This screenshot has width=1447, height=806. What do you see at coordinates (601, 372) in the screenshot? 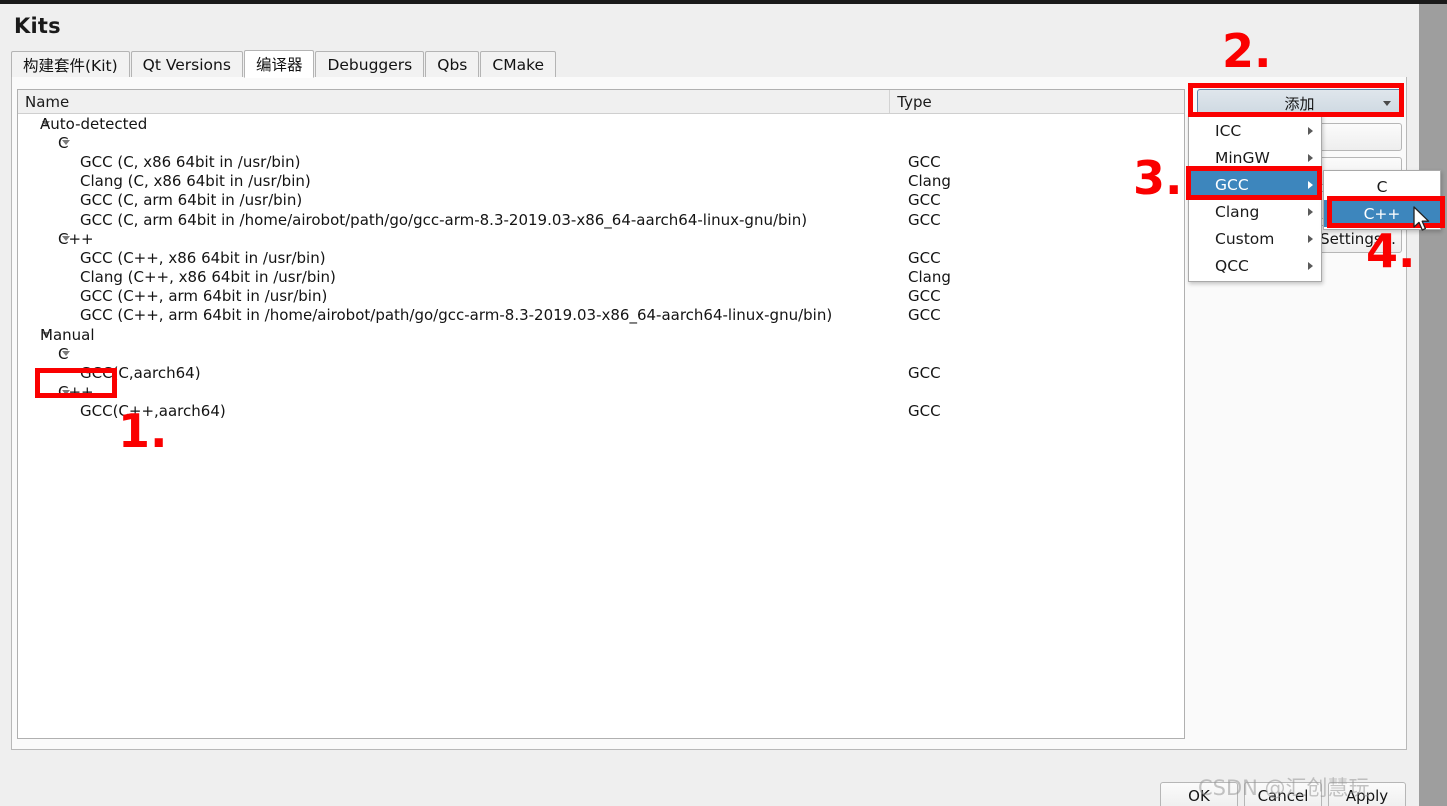
I see `table-row: GCC(C,aarch64) GCC` at bounding box center [601, 372].